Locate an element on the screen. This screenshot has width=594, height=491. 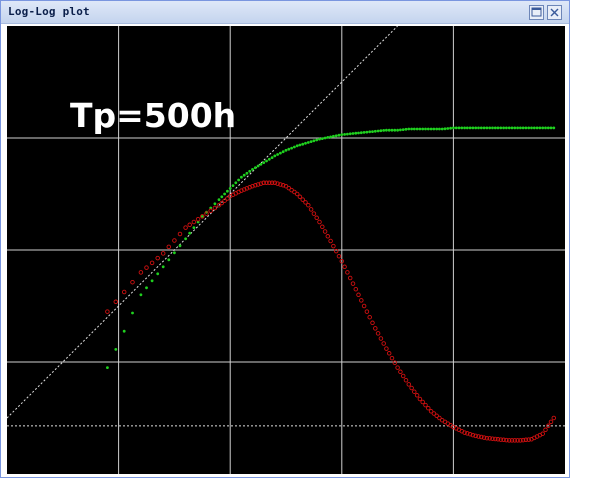
maximize-button is located at coordinates (536, 12).